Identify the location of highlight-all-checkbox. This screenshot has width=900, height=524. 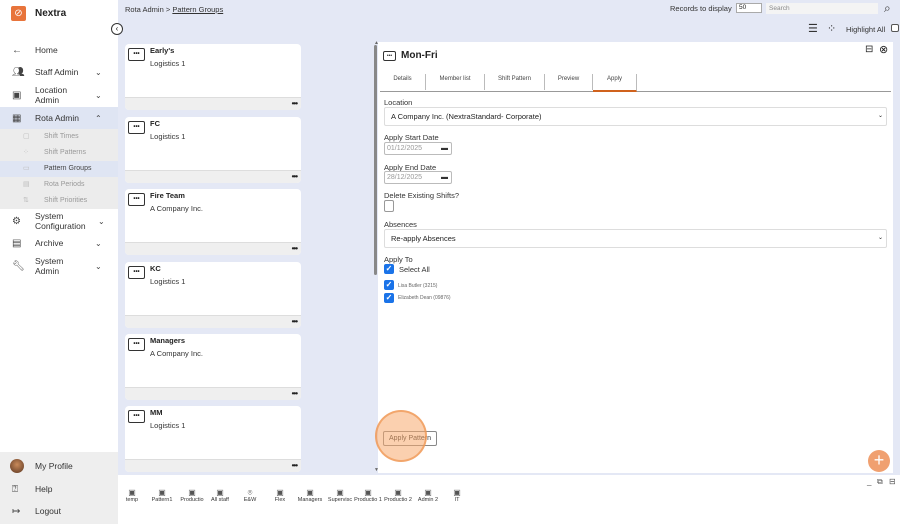
(895, 28).